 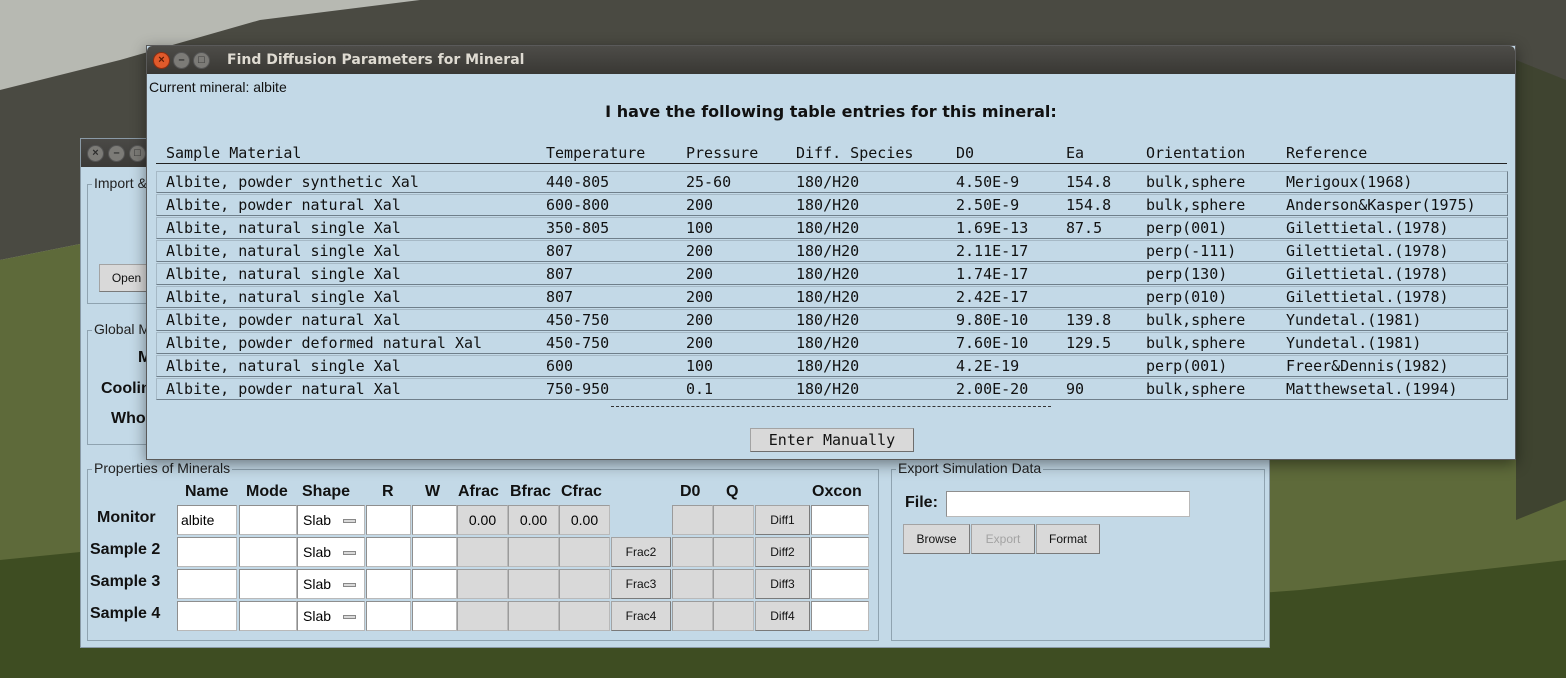 What do you see at coordinates (125, 549) in the screenshot?
I see `row-label-sample2: Sample 2` at bounding box center [125, 549].